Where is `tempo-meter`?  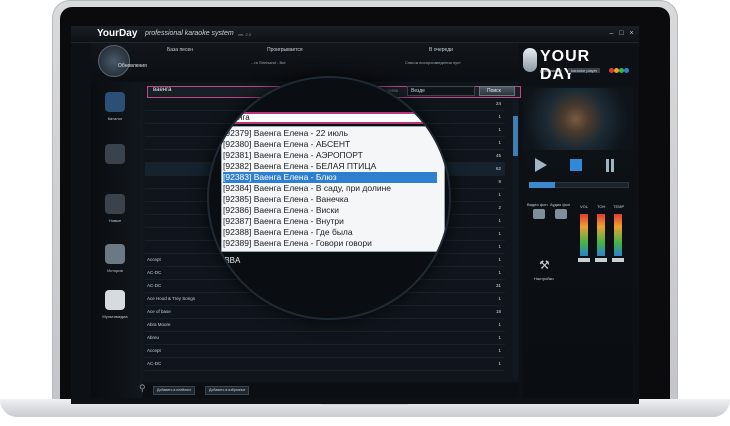 tempo-meter is located at coordinates (618, 235).